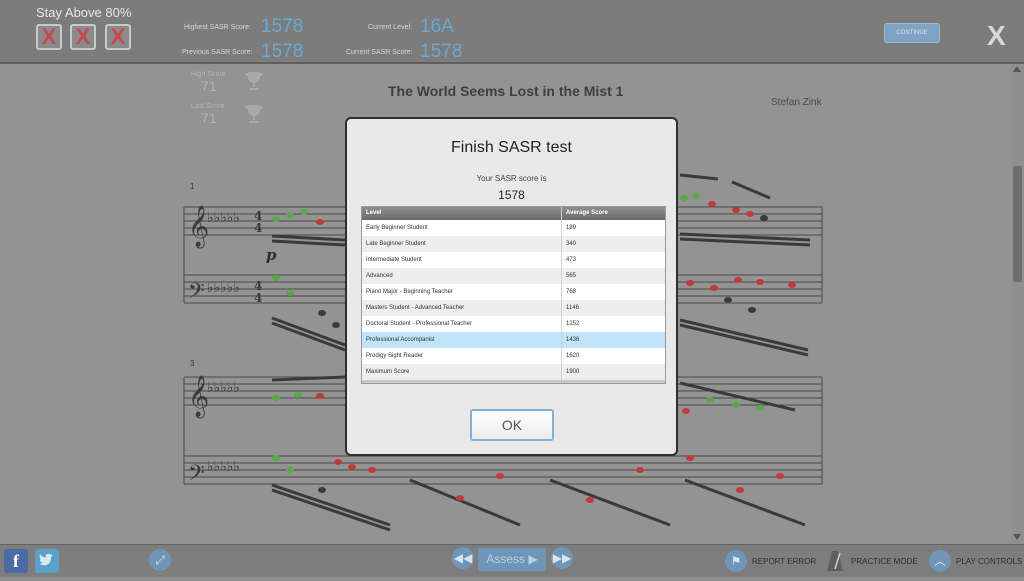 This screenshot has height=581, width=1024. I want to click on row-level: Advanced, so click(462, 276).